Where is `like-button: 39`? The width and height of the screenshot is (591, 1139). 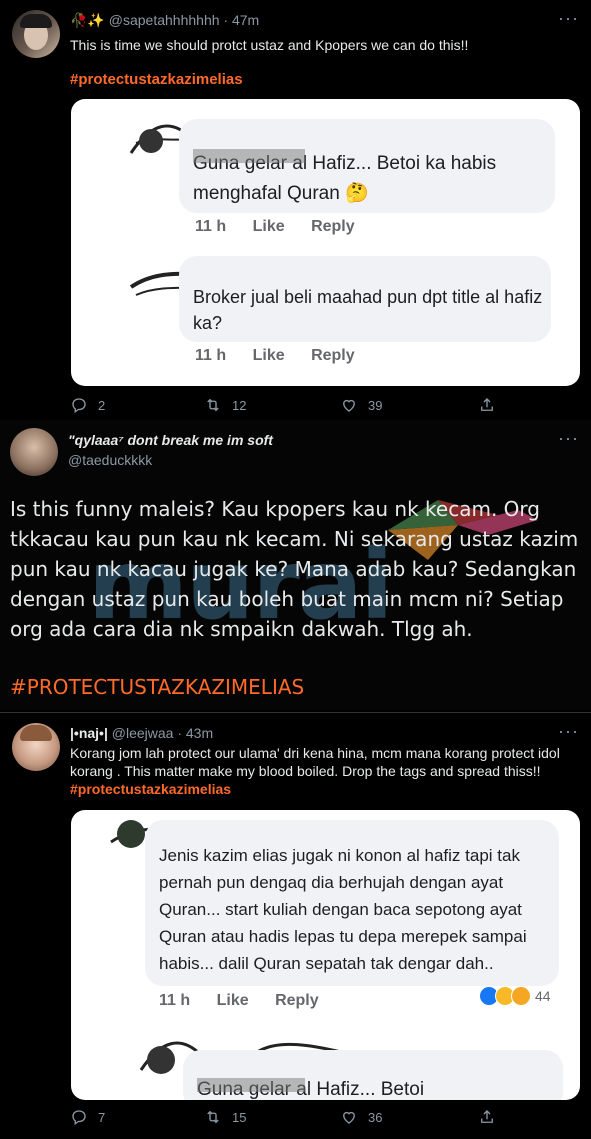 like-button: 39 is located at coordinates (361, 405).